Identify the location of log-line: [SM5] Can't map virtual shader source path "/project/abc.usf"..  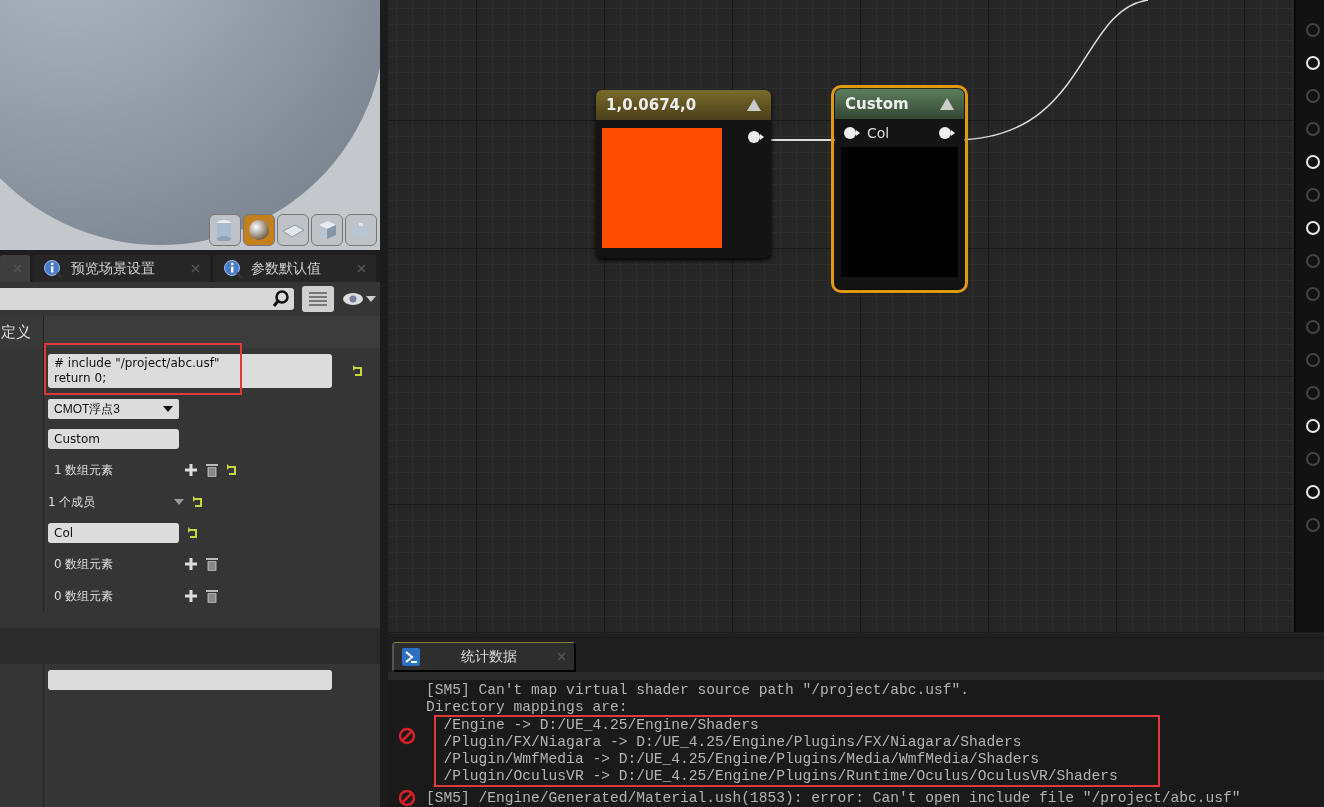
(698, 690).